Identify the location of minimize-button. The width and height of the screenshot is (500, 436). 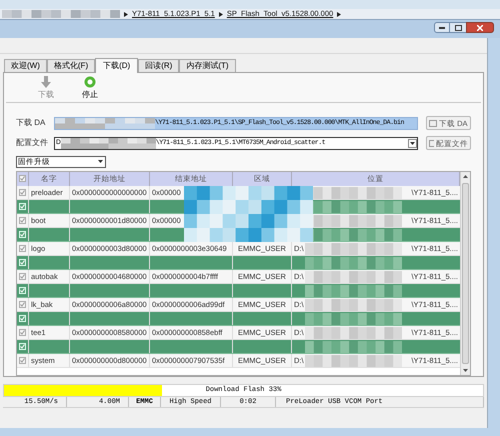
(442, 27).